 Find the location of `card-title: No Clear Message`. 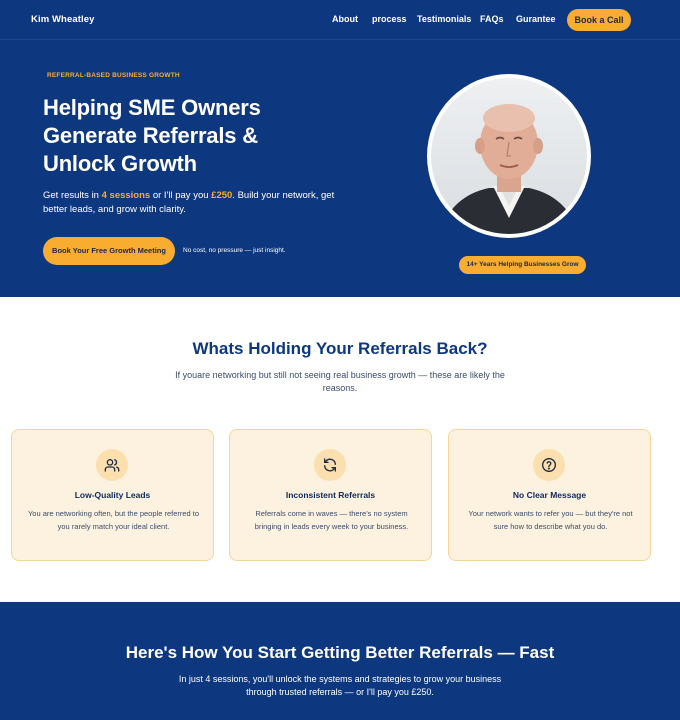

card-title: No Clear Message is located at coordinates (549, 495).